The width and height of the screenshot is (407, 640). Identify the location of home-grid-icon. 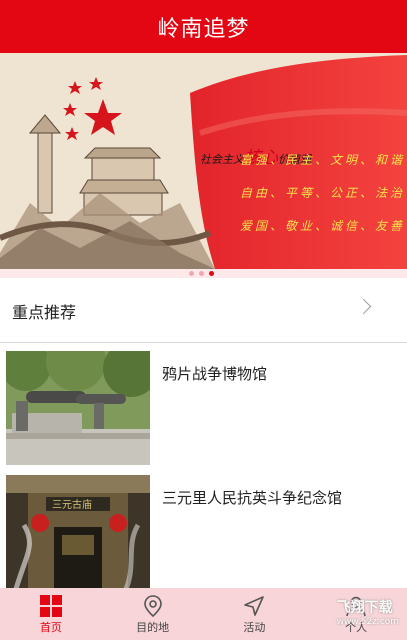
(50, 606).